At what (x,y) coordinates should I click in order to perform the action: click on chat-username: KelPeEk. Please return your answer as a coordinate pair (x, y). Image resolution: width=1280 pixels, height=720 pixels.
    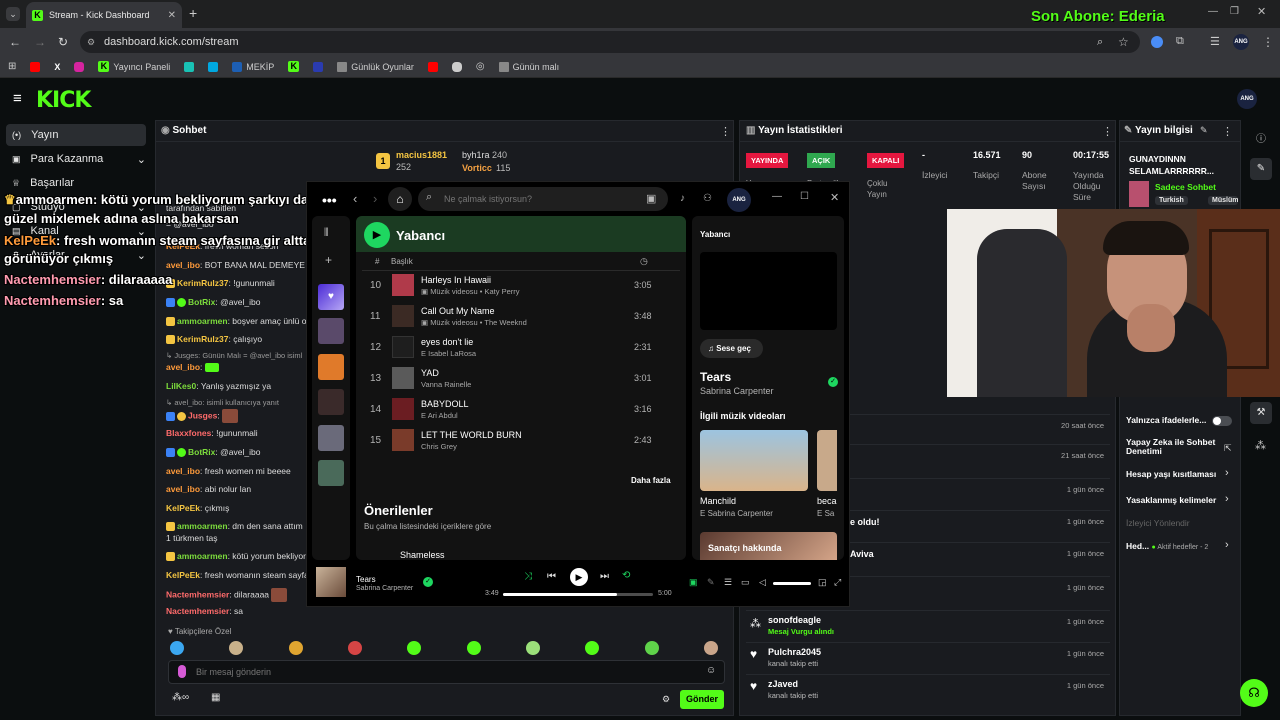
    Looking at the image, I should click on (183, 575).